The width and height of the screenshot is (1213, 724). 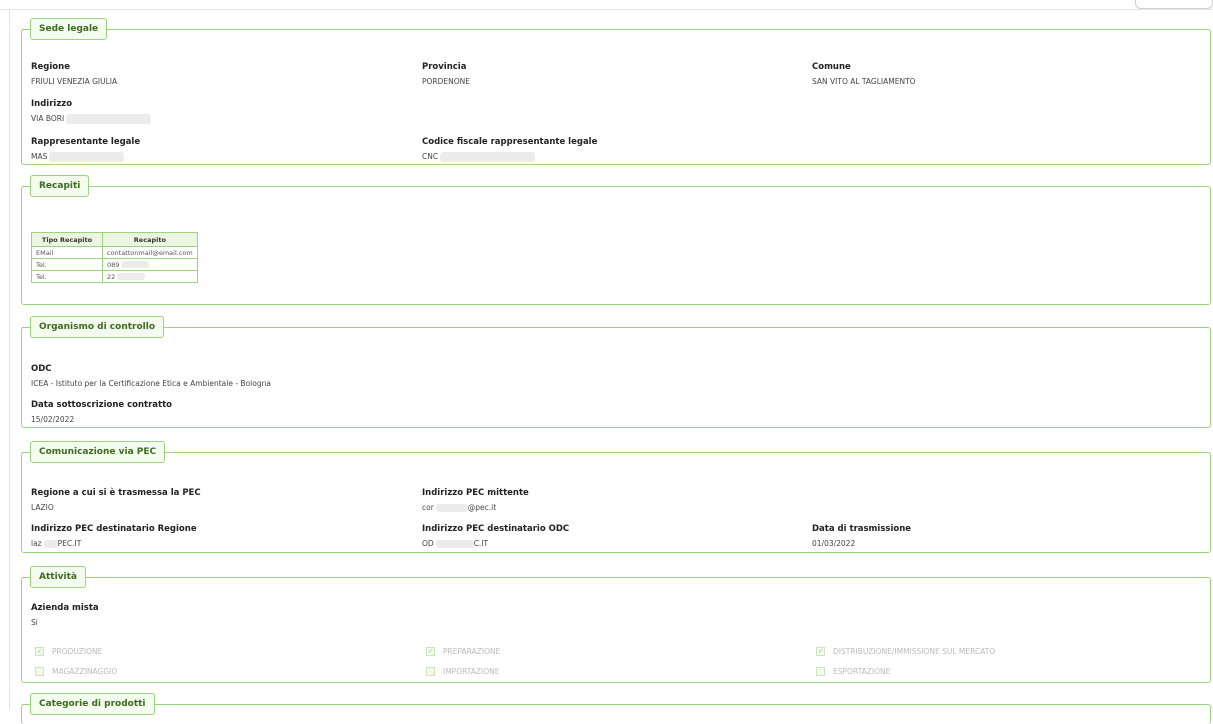 I want to click on checkbox-produzione: ✓ PRODUZIONE, so click(x=69, y=651).